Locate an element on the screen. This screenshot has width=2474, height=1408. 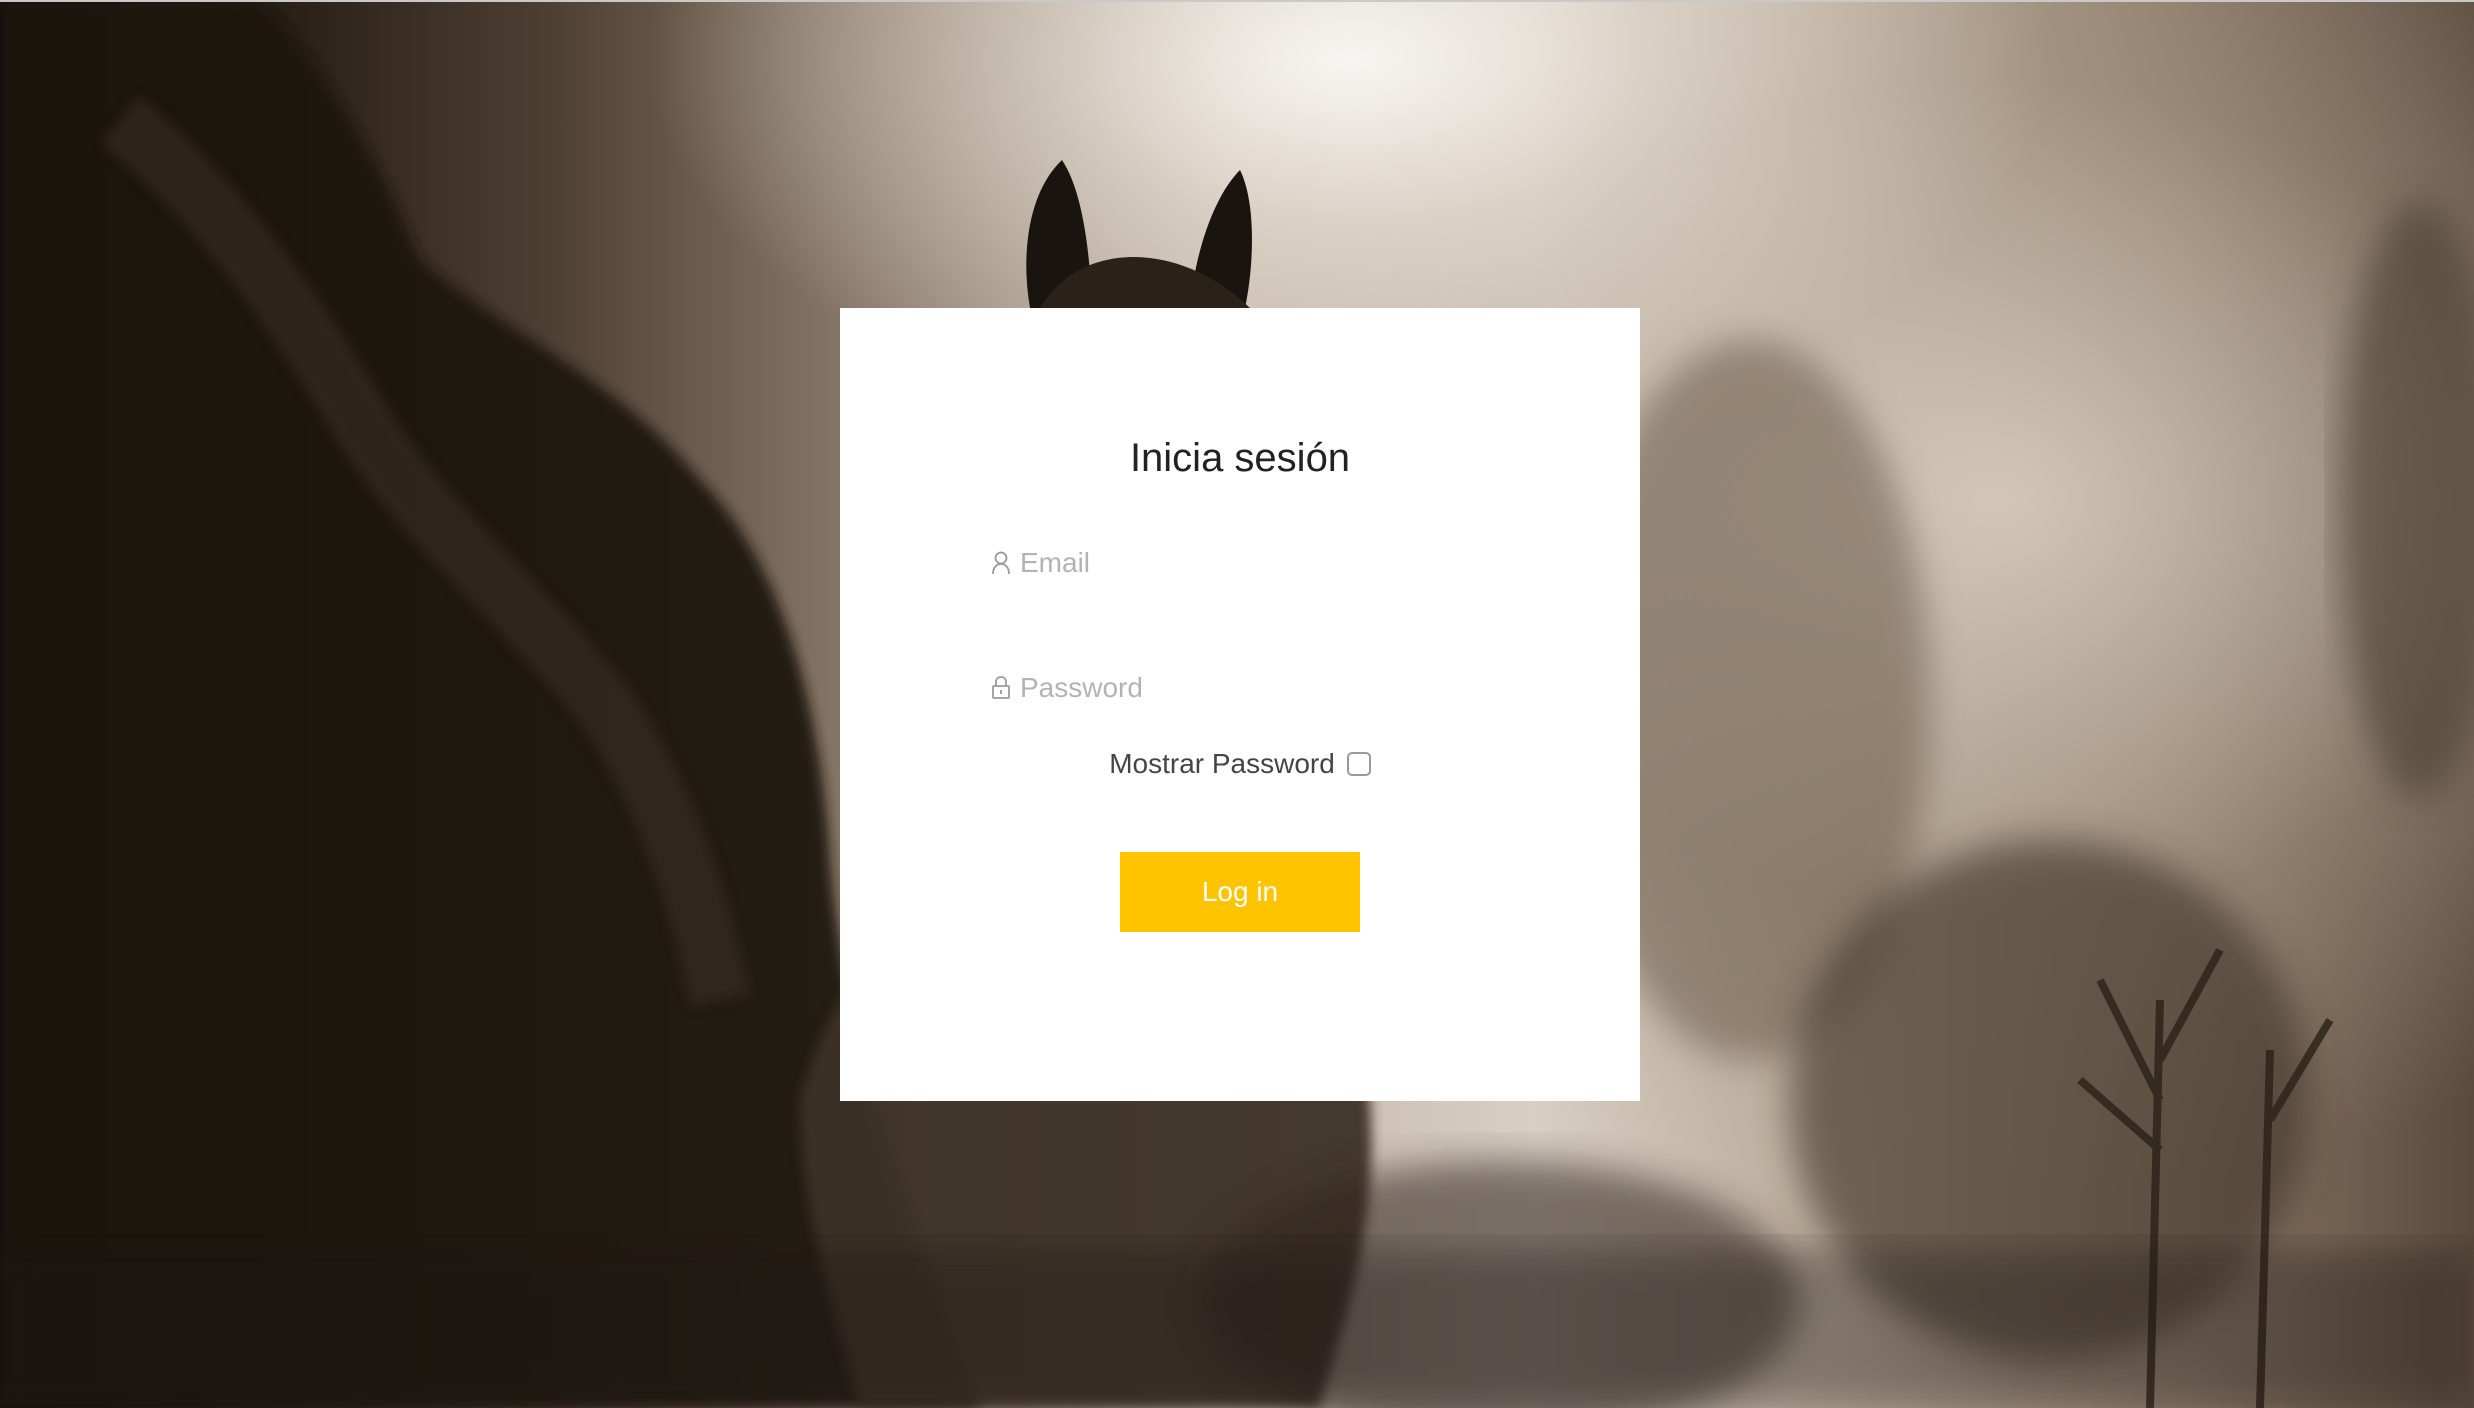
password-field-row is located at coordinates (1240, 688).